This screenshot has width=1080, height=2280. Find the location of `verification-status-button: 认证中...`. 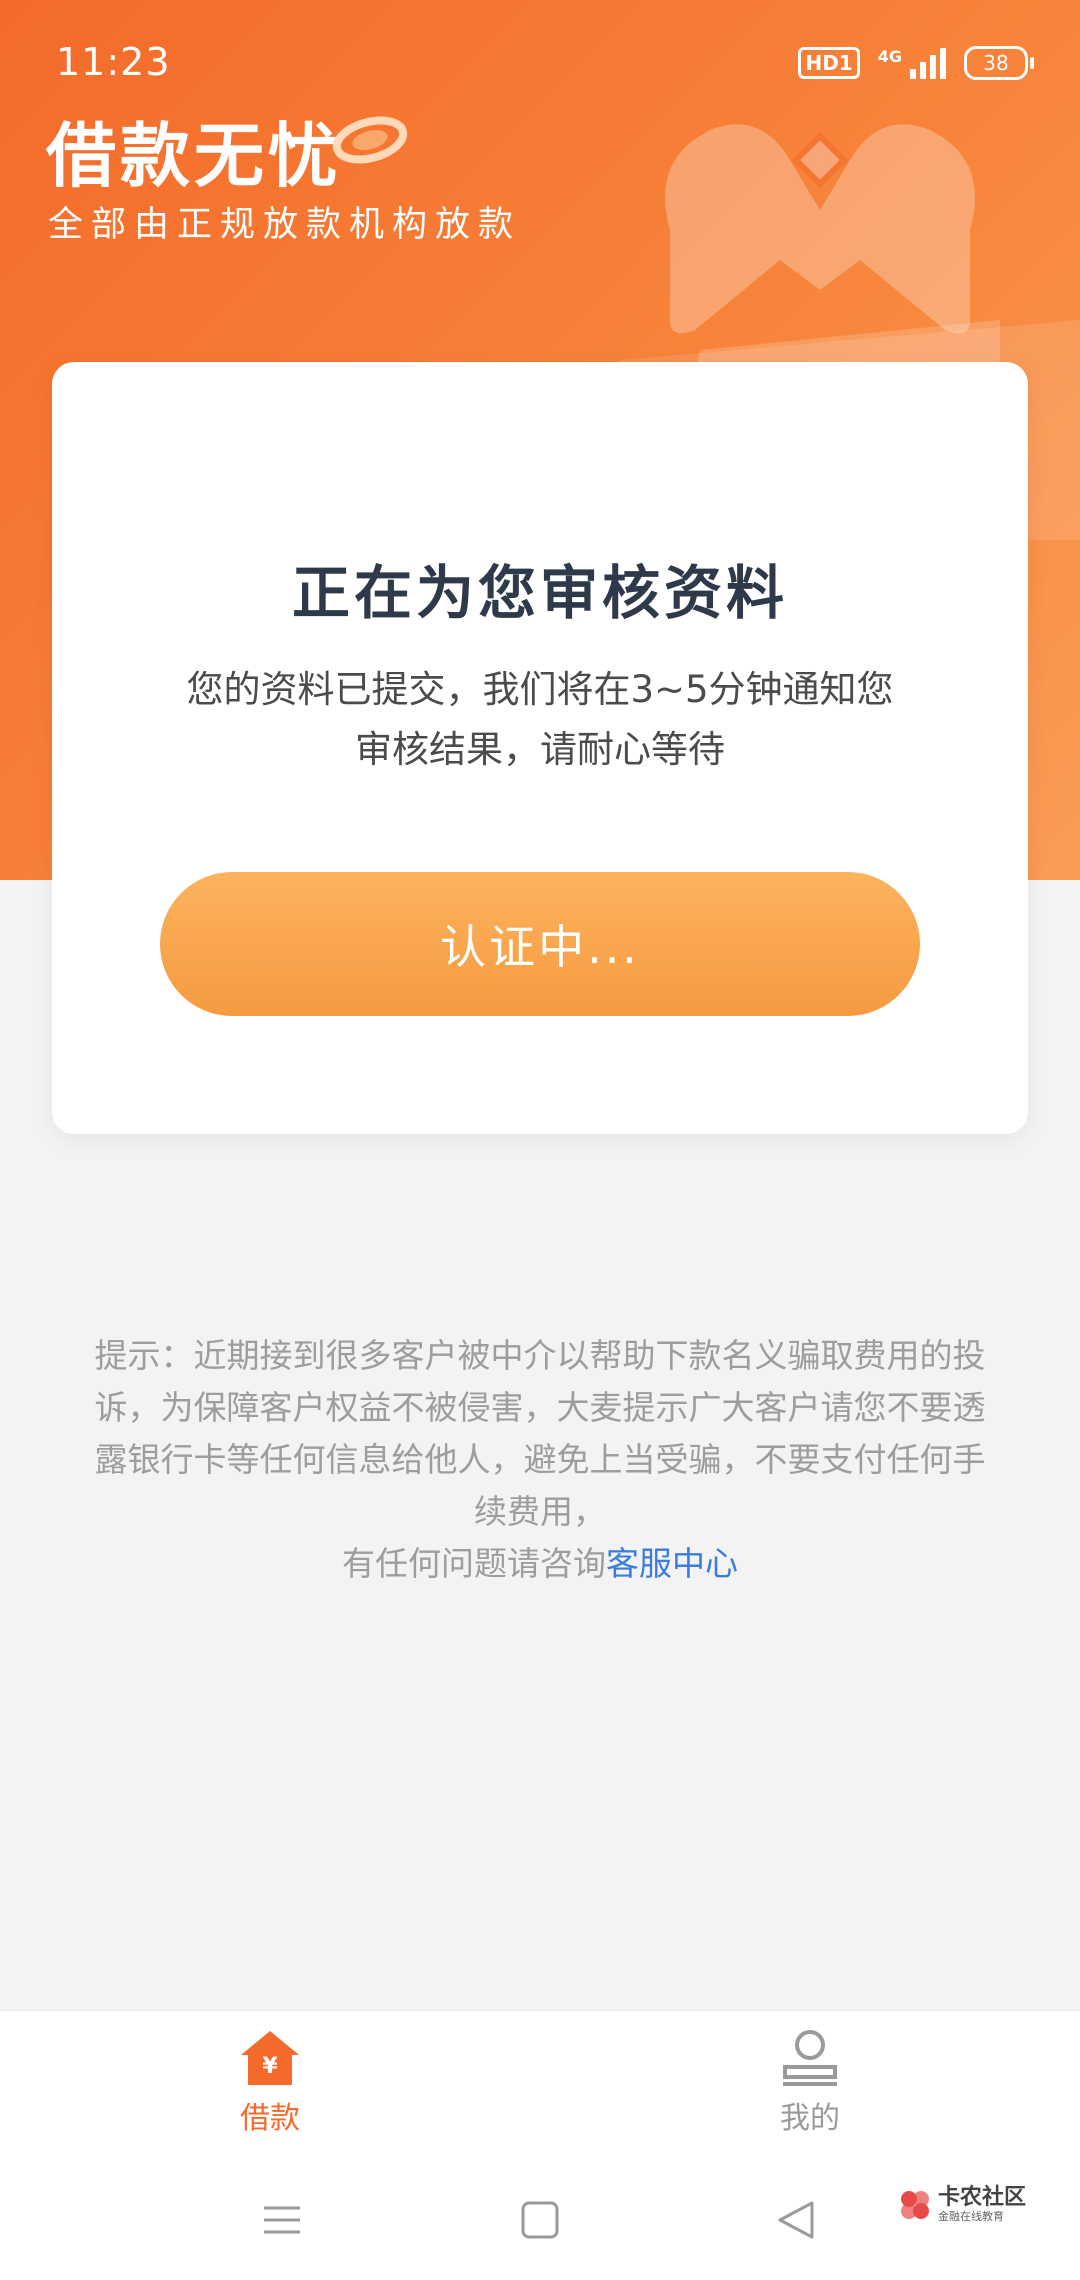

verification-status-button: 认证中... is located at coordinates (540, 944).